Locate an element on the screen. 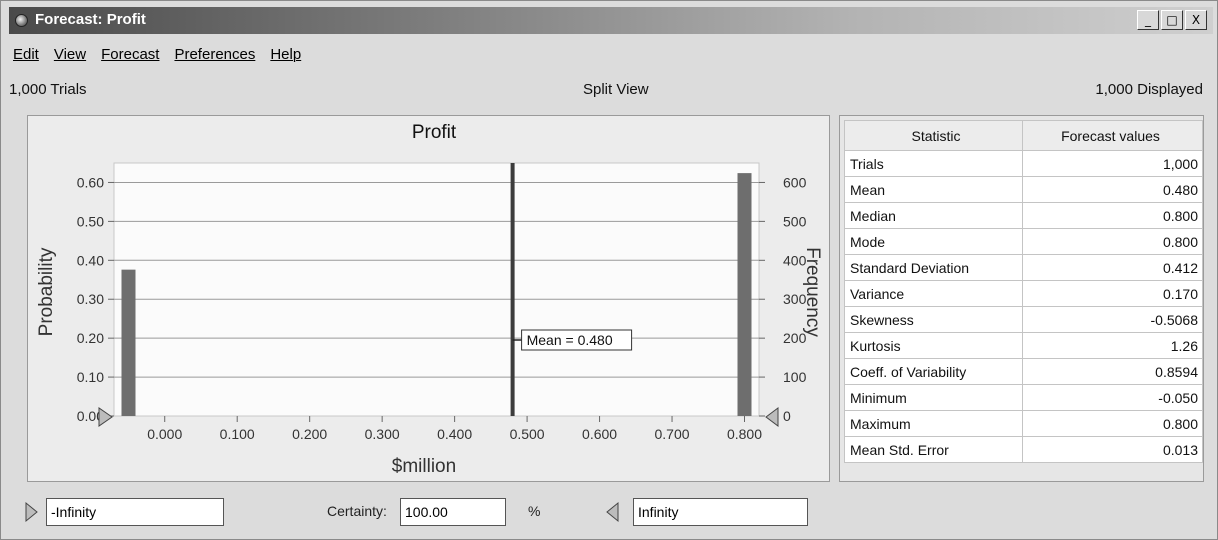 The width and height of the screenshot is (1218, 540). lower-grabber-icon is located at coordinates (105, 417).